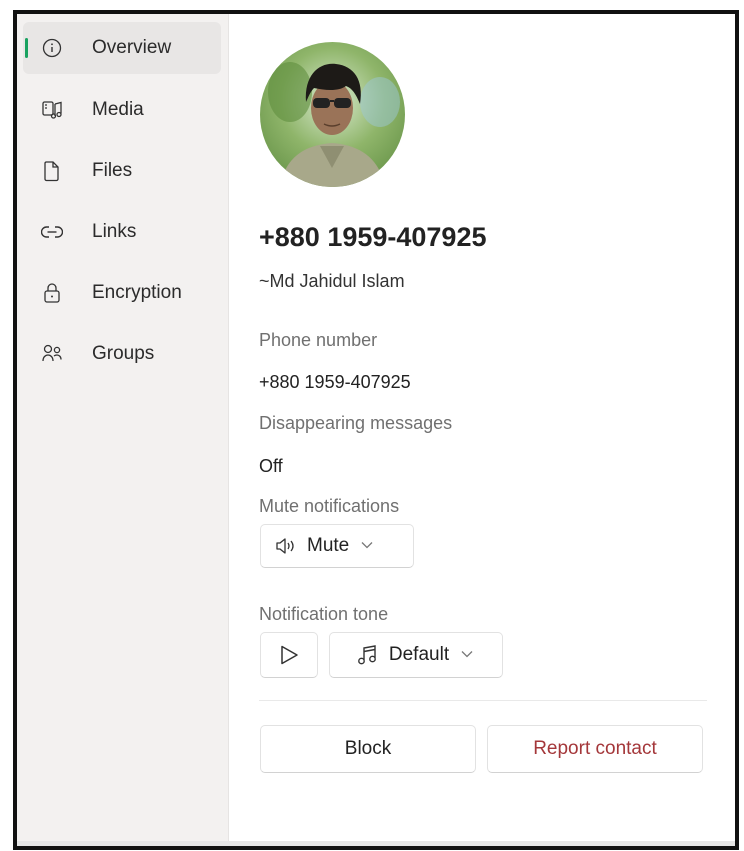 The width and height of the screenshot is (744, 851). What do you see at coordinates (367, 655) in the screenshot?
I see `music-note-icon` at bounding box center [367, 655].